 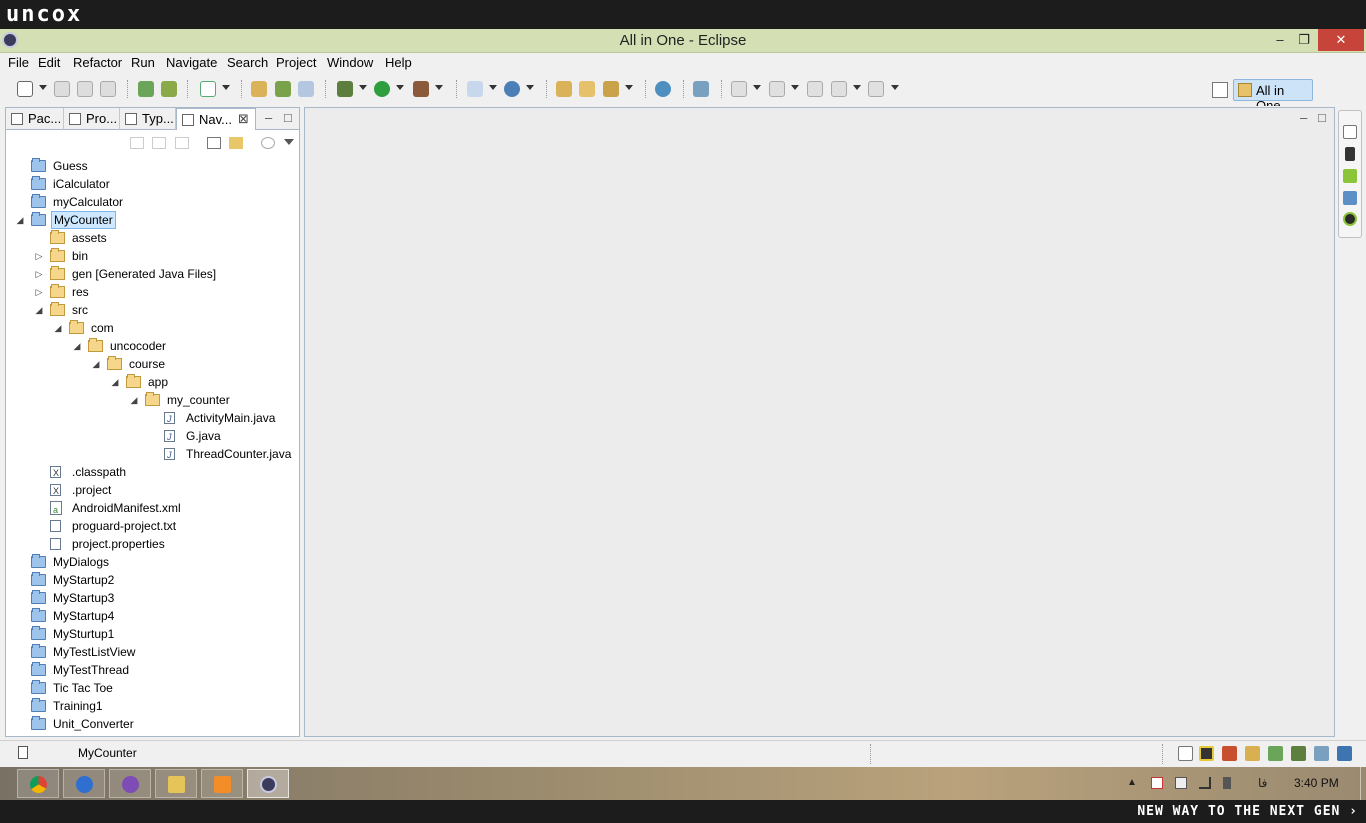 I want to click on input-language-indicator: فا, so click(x=1262, y=783).